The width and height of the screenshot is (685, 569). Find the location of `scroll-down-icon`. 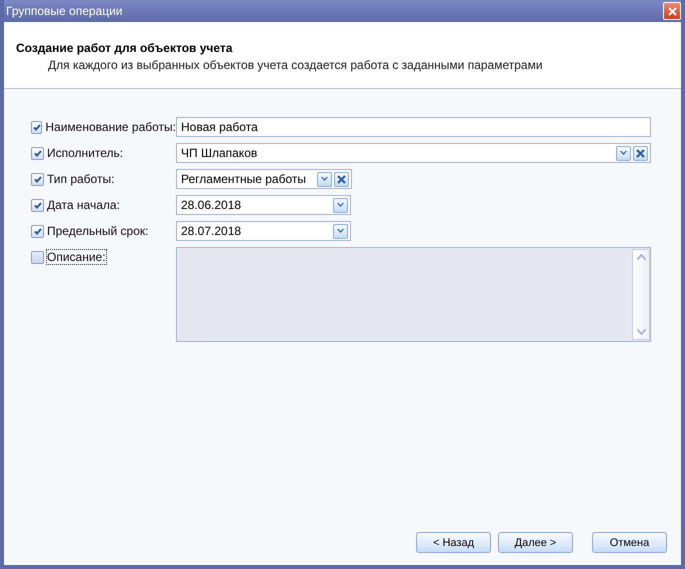

scroll-down-icon is located at coordinates (641, 332).